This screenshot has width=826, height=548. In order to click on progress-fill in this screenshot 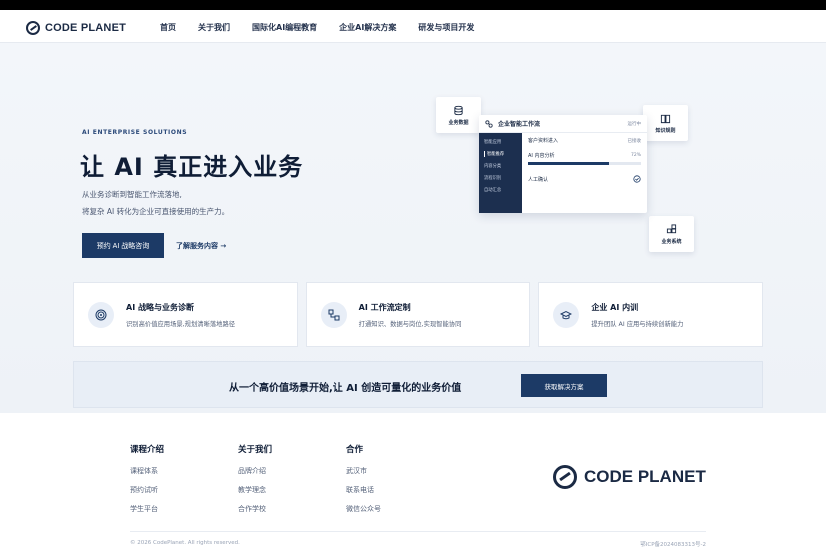, I will do `click(569, 163)`.